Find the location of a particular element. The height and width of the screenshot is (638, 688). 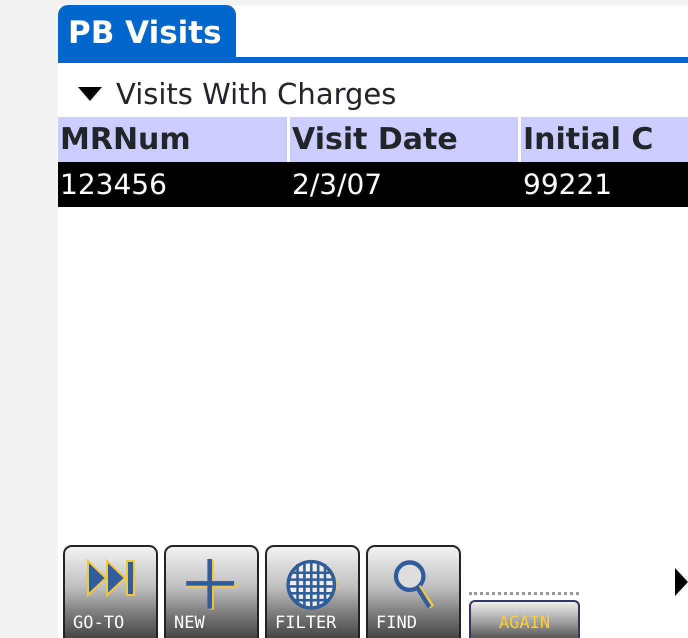

toolbar-button: NEW is located at coordinates (211, 591).